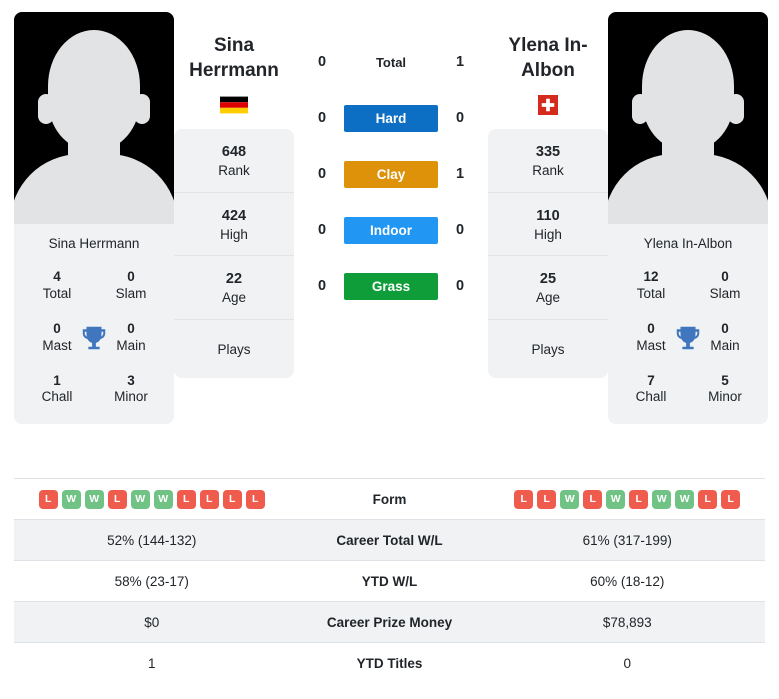  I want to click on h2h-row-clay: 0 Clay 1, so click(391, 174).